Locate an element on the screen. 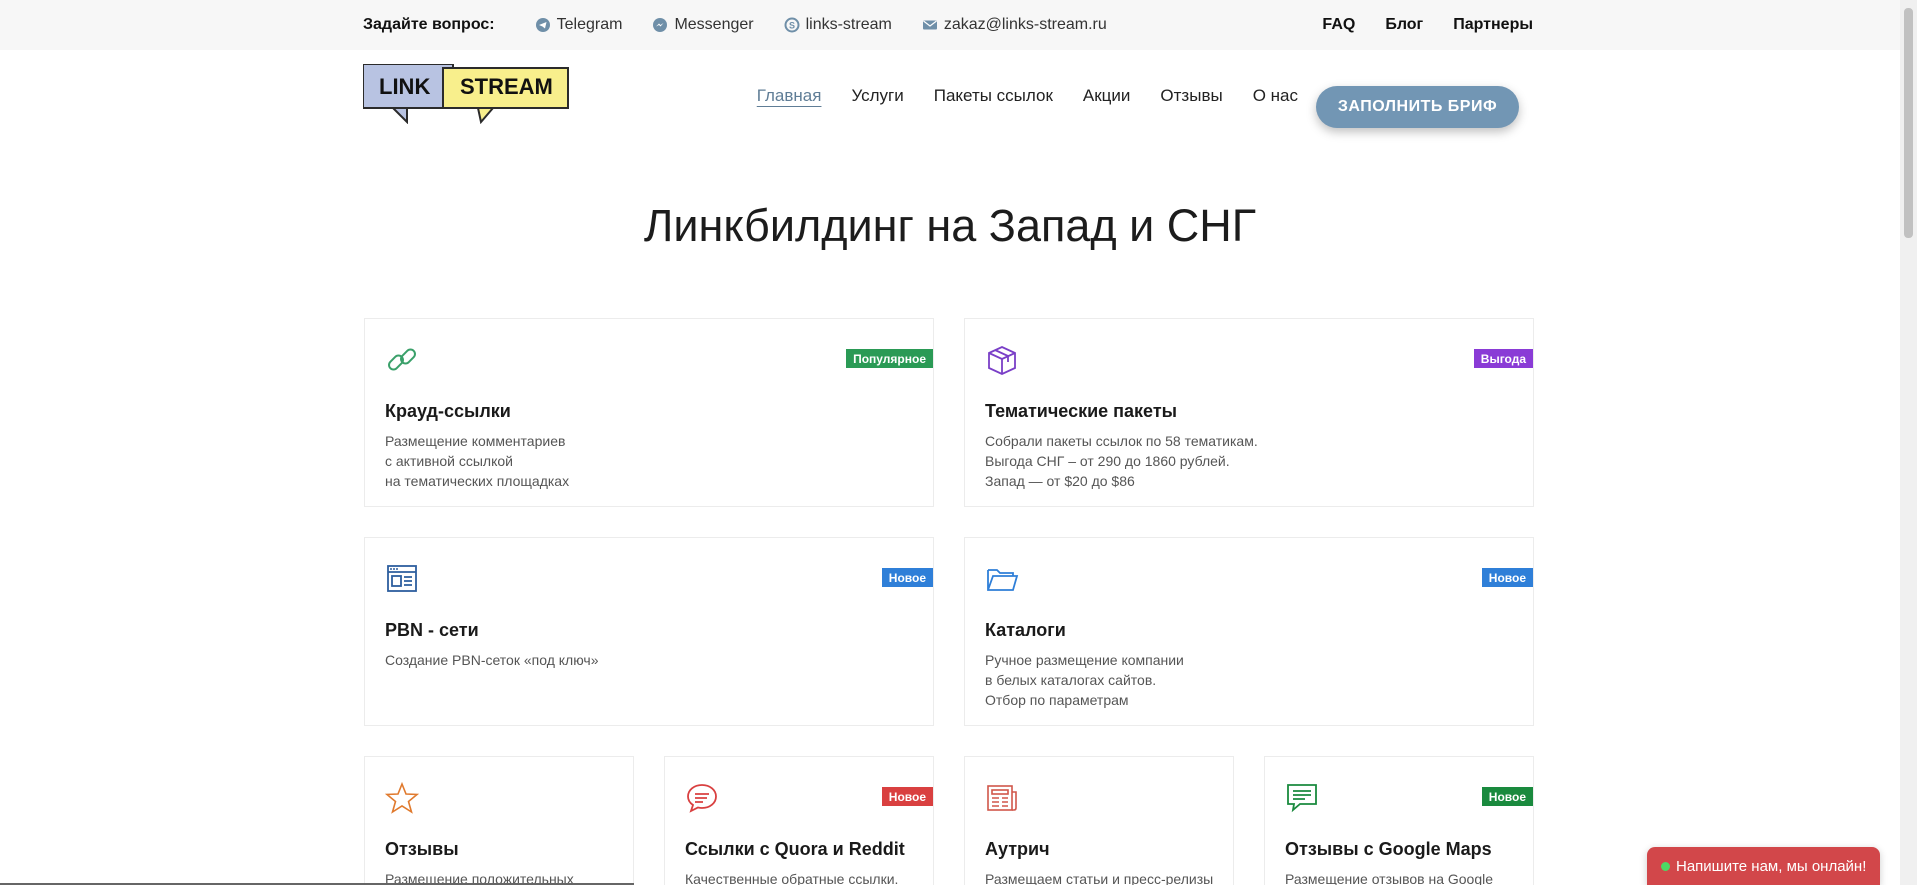 Image resolution: width=1917 pixels, height=885 pixels. nav-item-about: О нас is located at coordinates (1275, 96).